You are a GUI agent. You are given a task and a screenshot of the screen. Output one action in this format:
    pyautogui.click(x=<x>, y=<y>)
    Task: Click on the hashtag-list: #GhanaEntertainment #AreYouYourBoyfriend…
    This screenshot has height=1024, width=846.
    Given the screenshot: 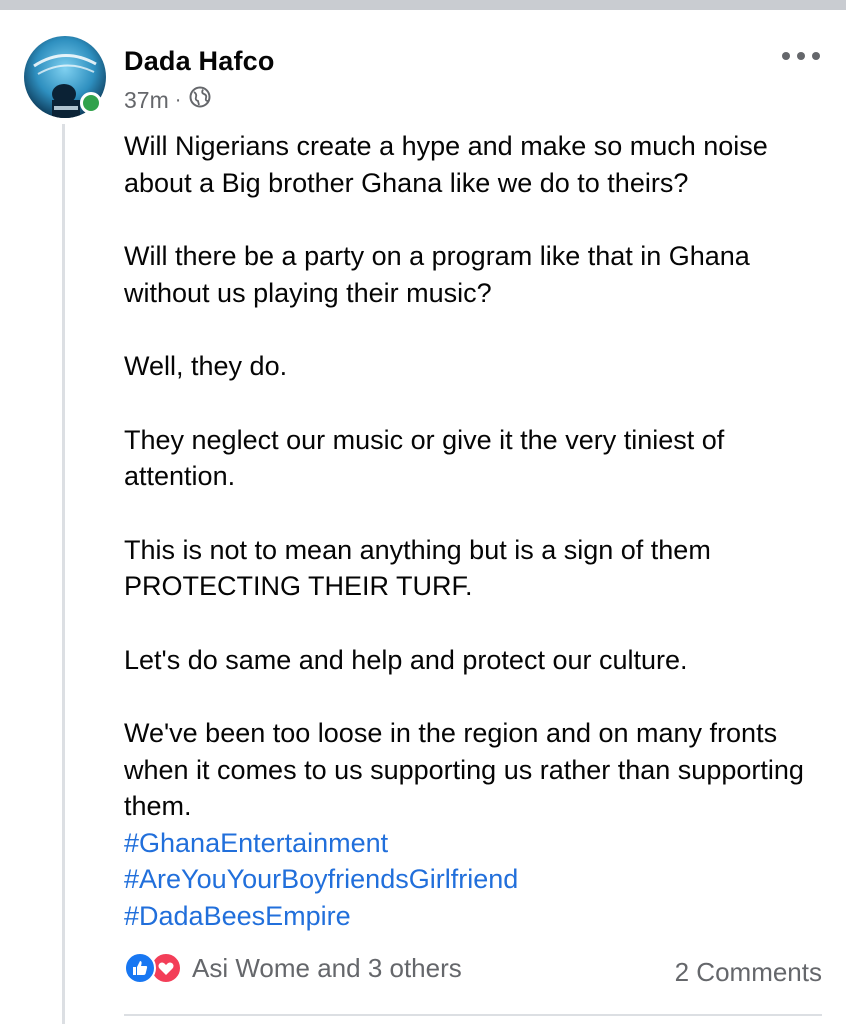 What is the action you would take?
    pyautogui.click(x=480, y=880)
    